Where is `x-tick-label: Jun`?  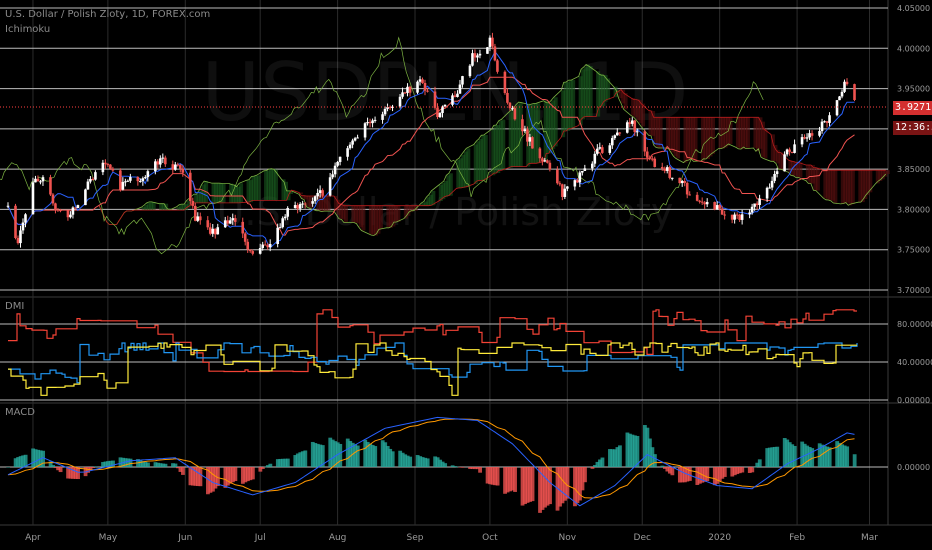
x-tick-label: Jun is located at coordinates (184, 538).